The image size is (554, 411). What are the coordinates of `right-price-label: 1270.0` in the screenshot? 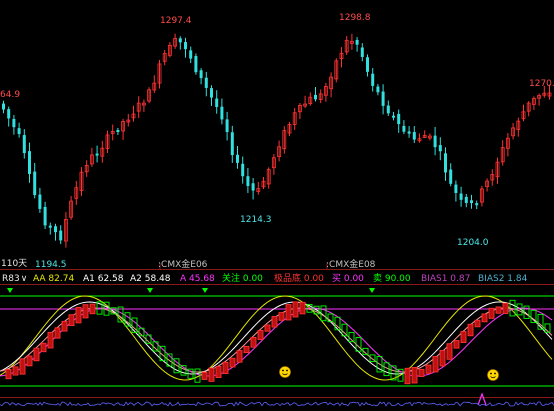 It's located at (541, 84).